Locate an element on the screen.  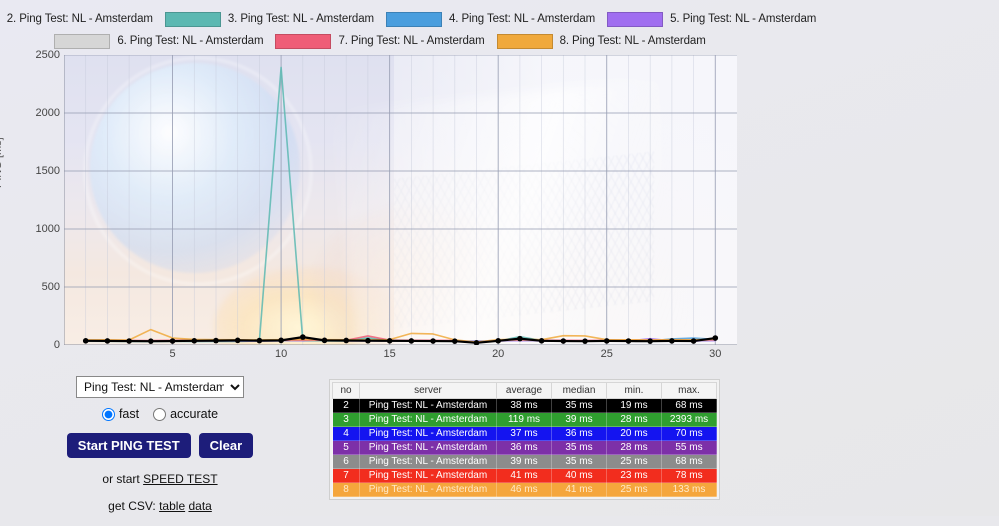
cell-min: 23 ms is located at coordinates (634, 475).